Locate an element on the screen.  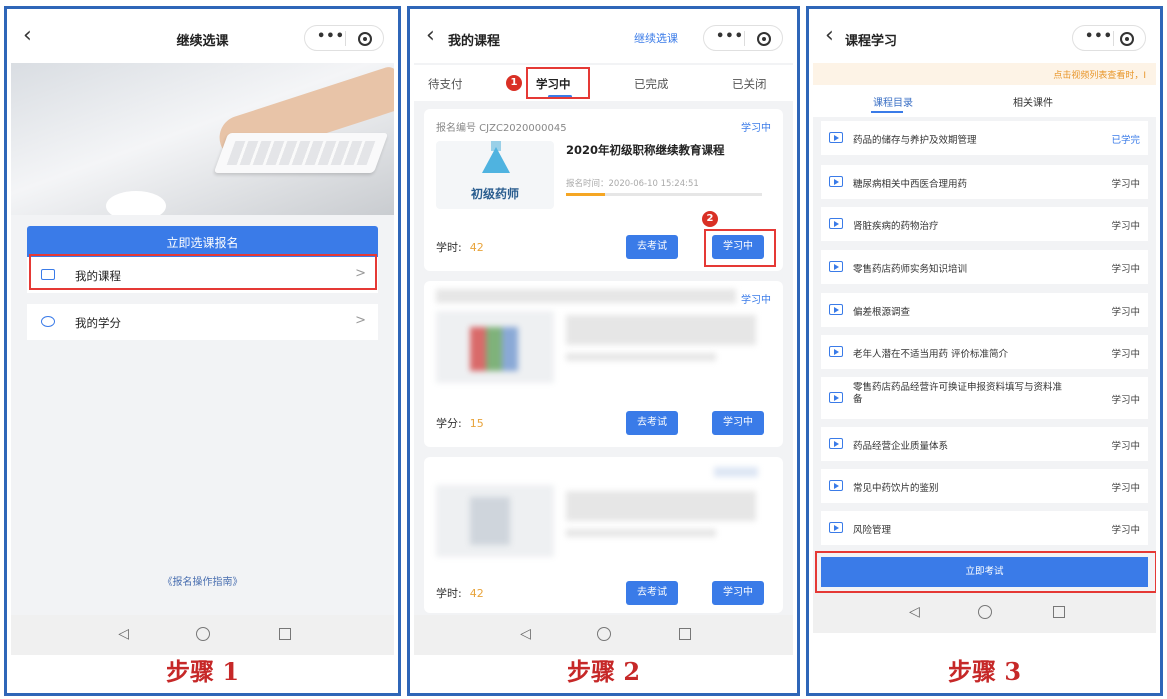
hours-row: 学时: 42 is located at coordinates (460, 593).